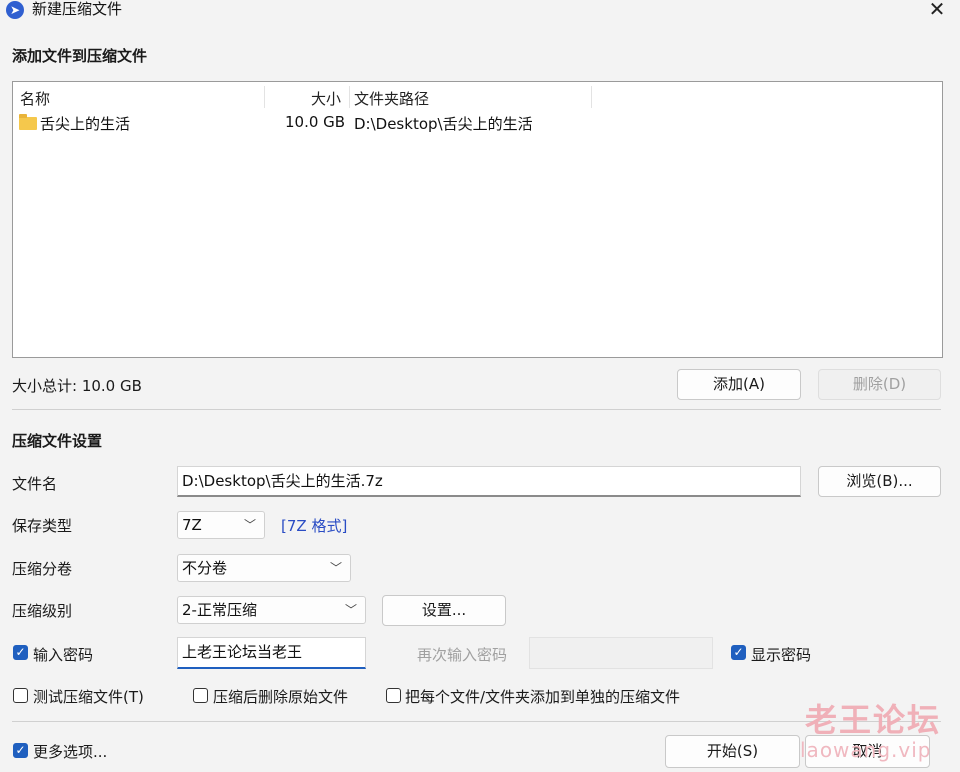 This screenshot has width=960, height=772. What do you see at coordinates (221, 525) in the screenshot?
I see `save-type-select: 7Z ﹀` at bounding box center [221, 525].